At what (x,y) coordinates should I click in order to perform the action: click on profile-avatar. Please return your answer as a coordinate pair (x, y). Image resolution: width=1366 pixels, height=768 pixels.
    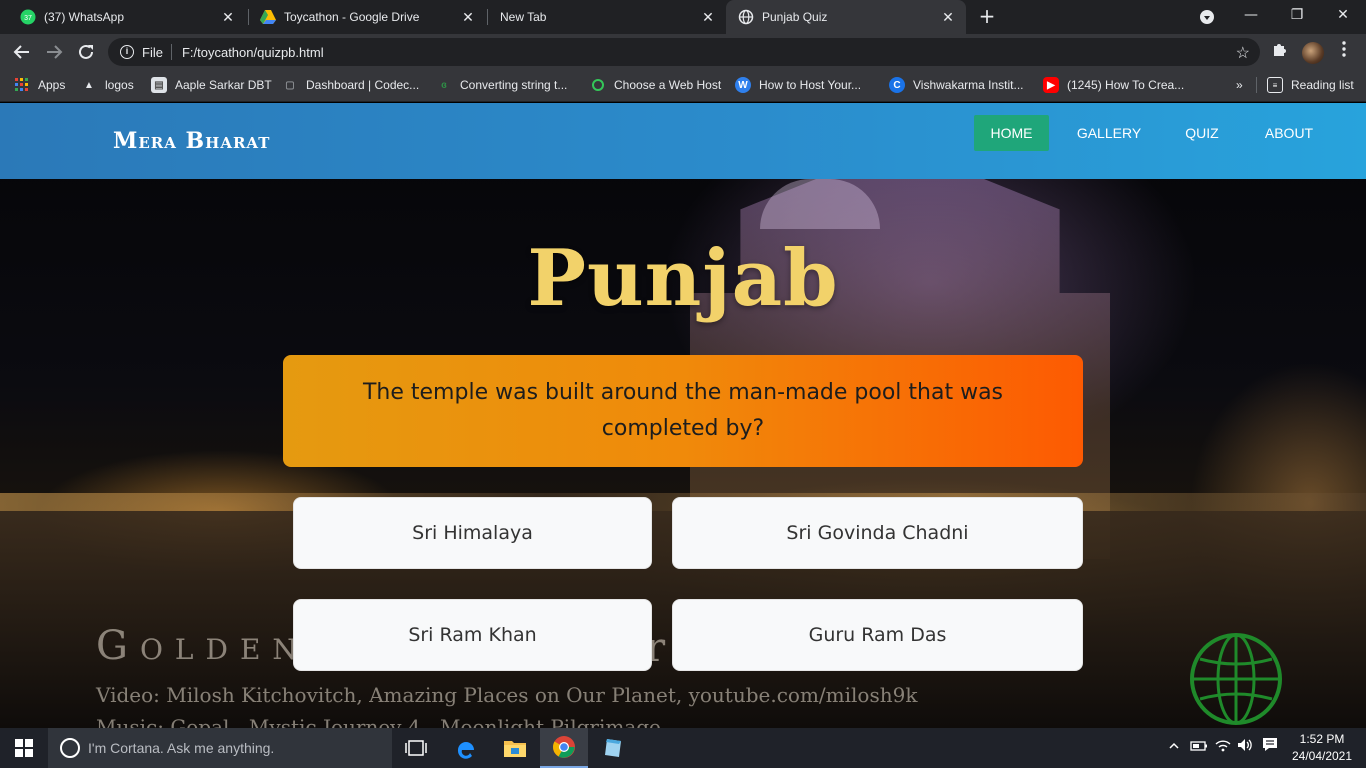
    Looking at the image, I should click on (1313, 53).